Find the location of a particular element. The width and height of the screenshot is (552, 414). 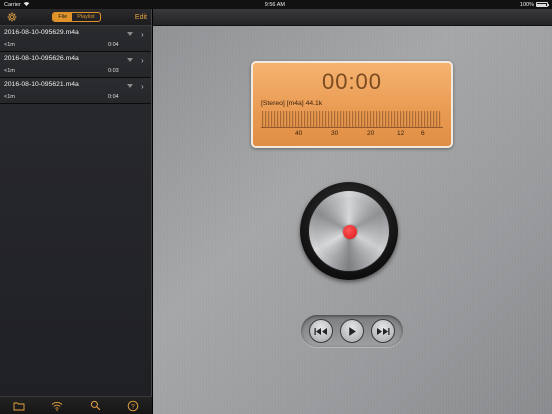

scale-label: 20 is located at coordinates (371, 133).